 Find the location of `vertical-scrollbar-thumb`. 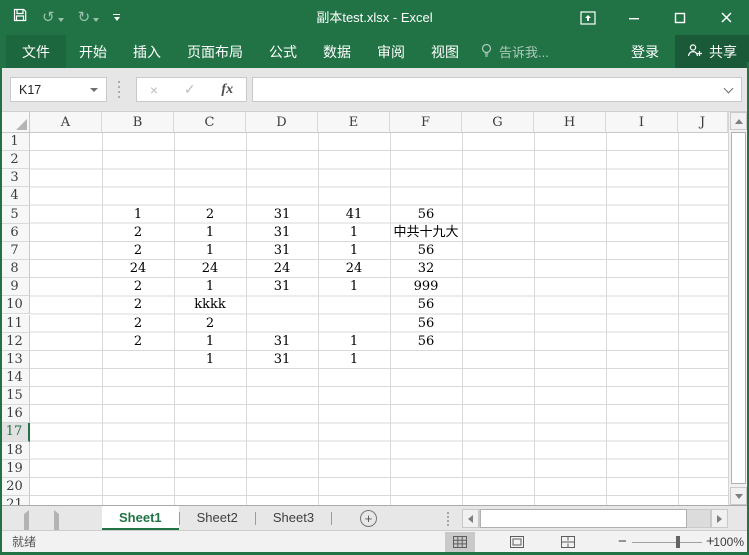

vertical-scrollbar-thumb is located at coordinates (738, 308).